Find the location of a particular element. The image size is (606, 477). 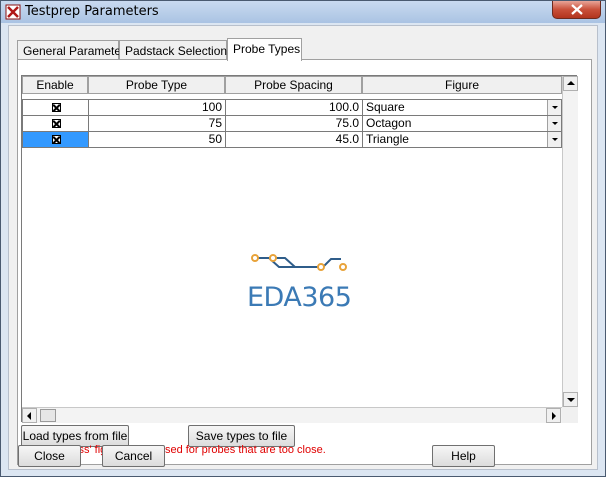

table-row: 100 100.0 Square is located at coordinates (292, 107).